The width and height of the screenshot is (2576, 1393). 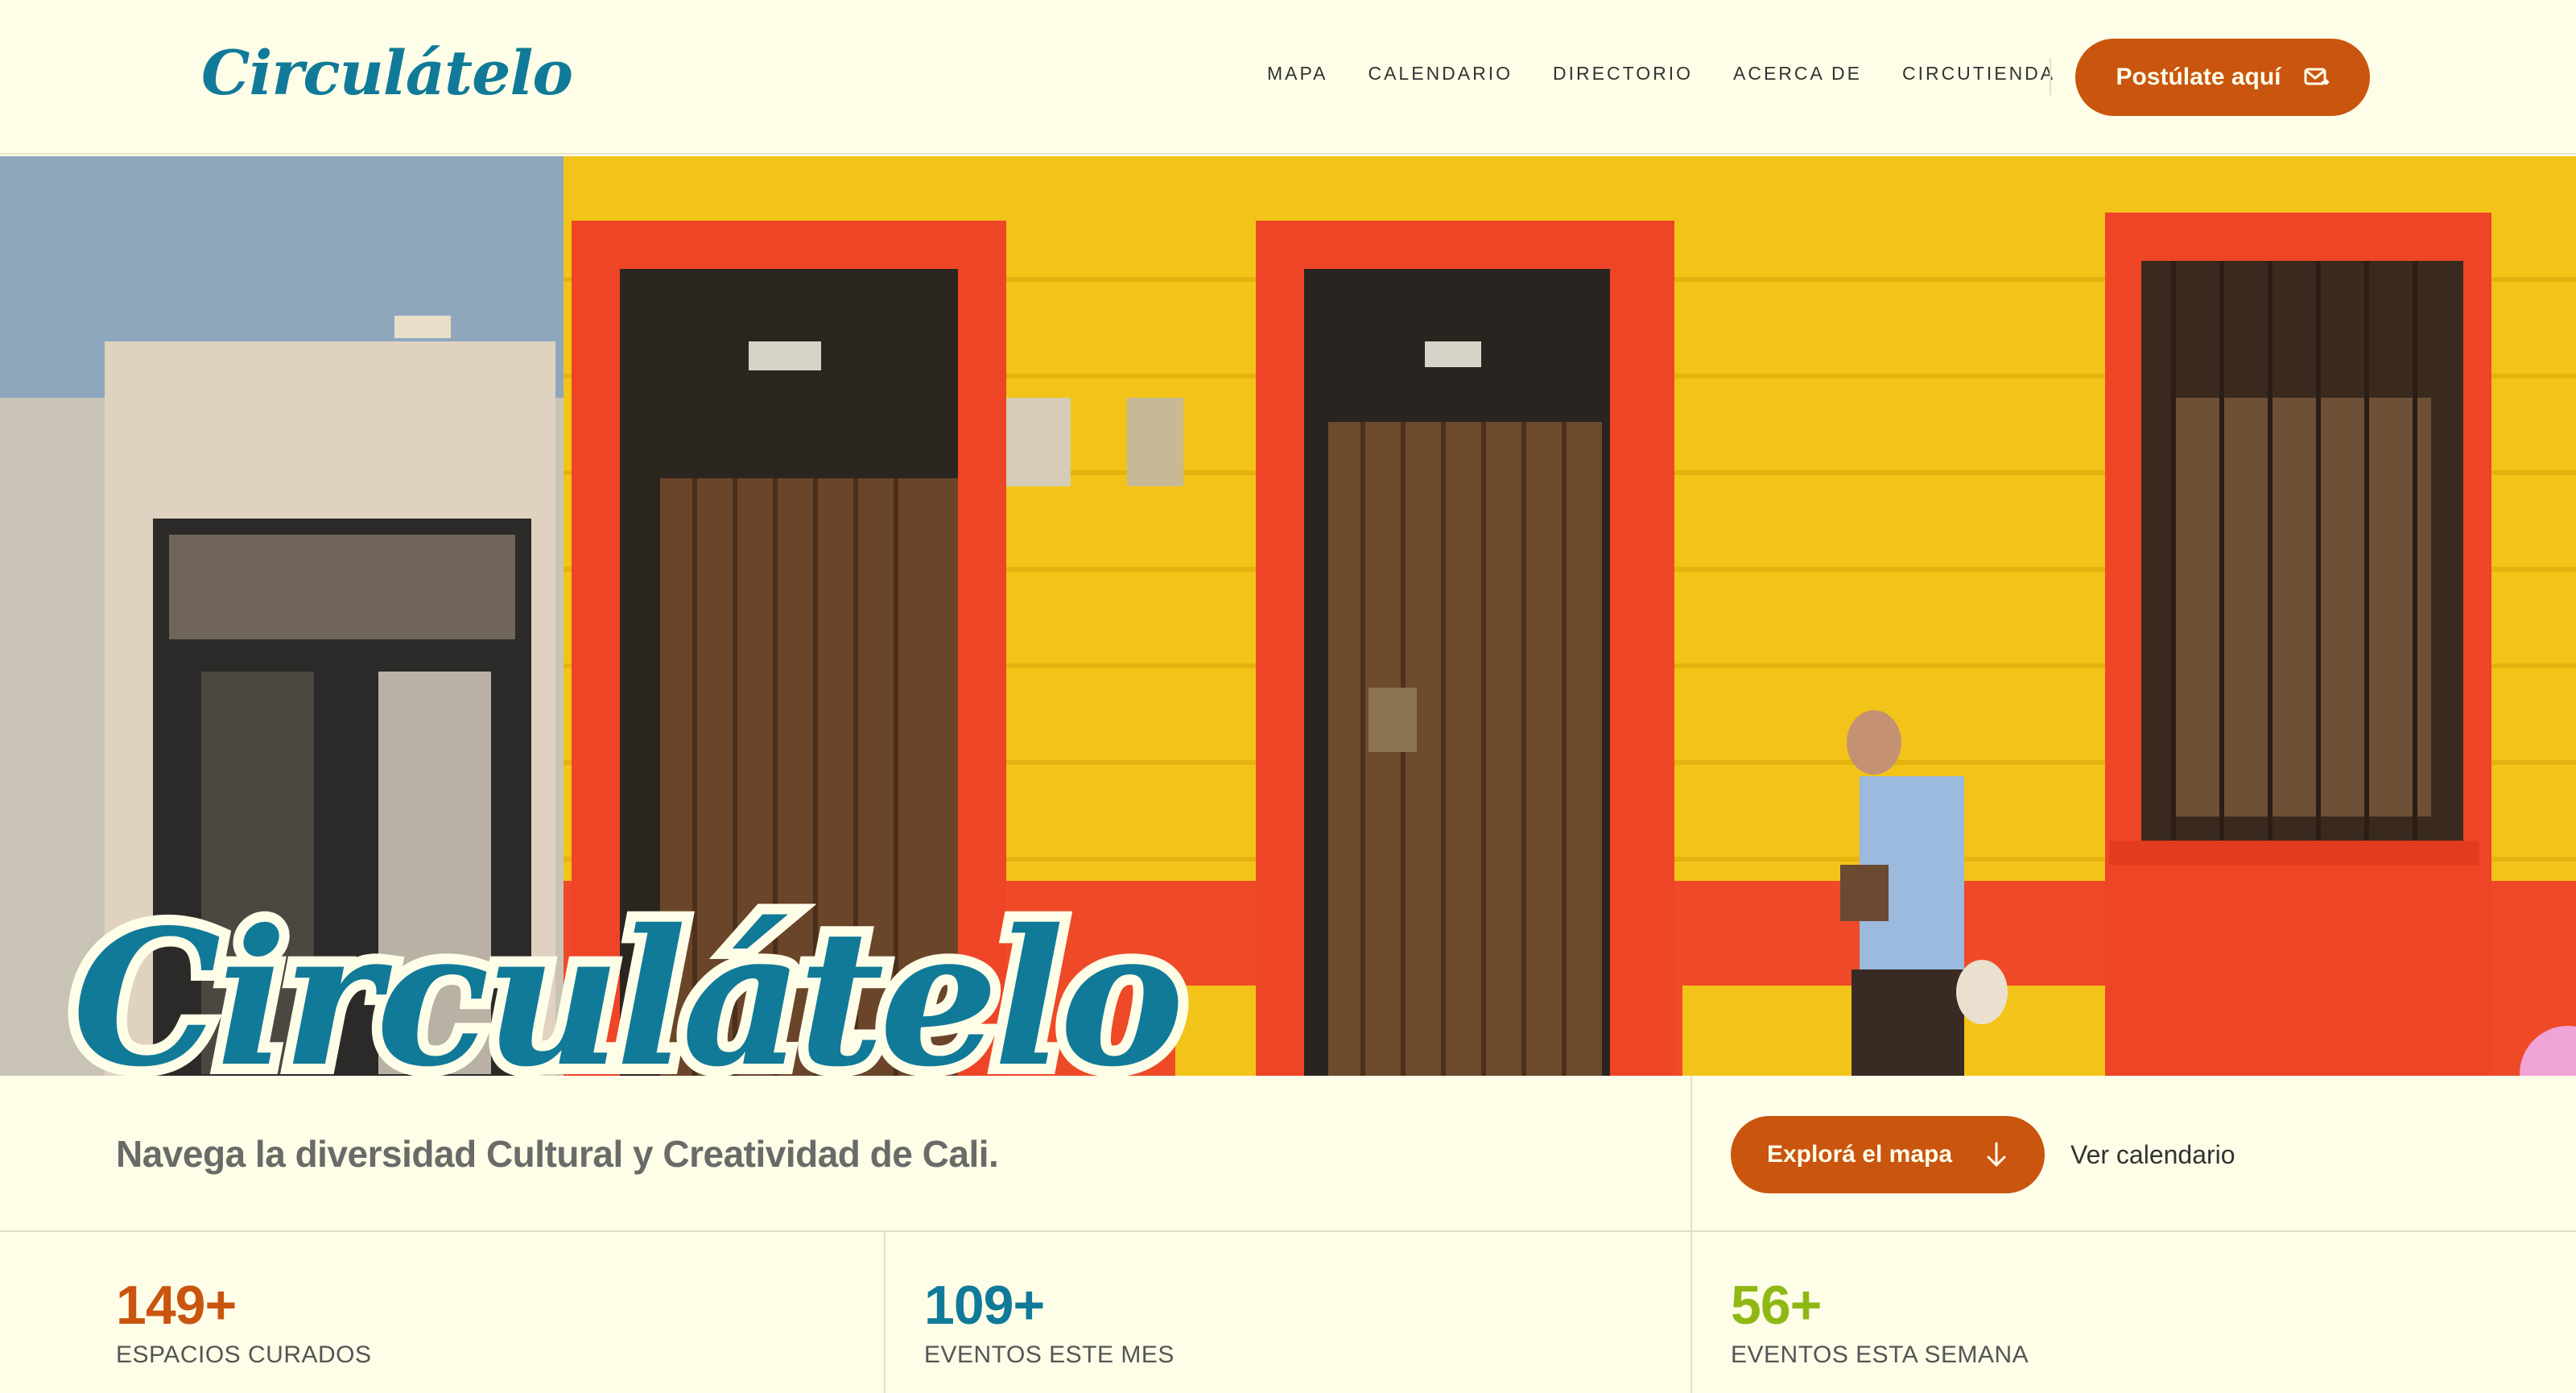 What do you see at coordinates (1996, 1155) in the screenshot?
I see `arrow-down-icon` at bounding box center [1996, 1155].